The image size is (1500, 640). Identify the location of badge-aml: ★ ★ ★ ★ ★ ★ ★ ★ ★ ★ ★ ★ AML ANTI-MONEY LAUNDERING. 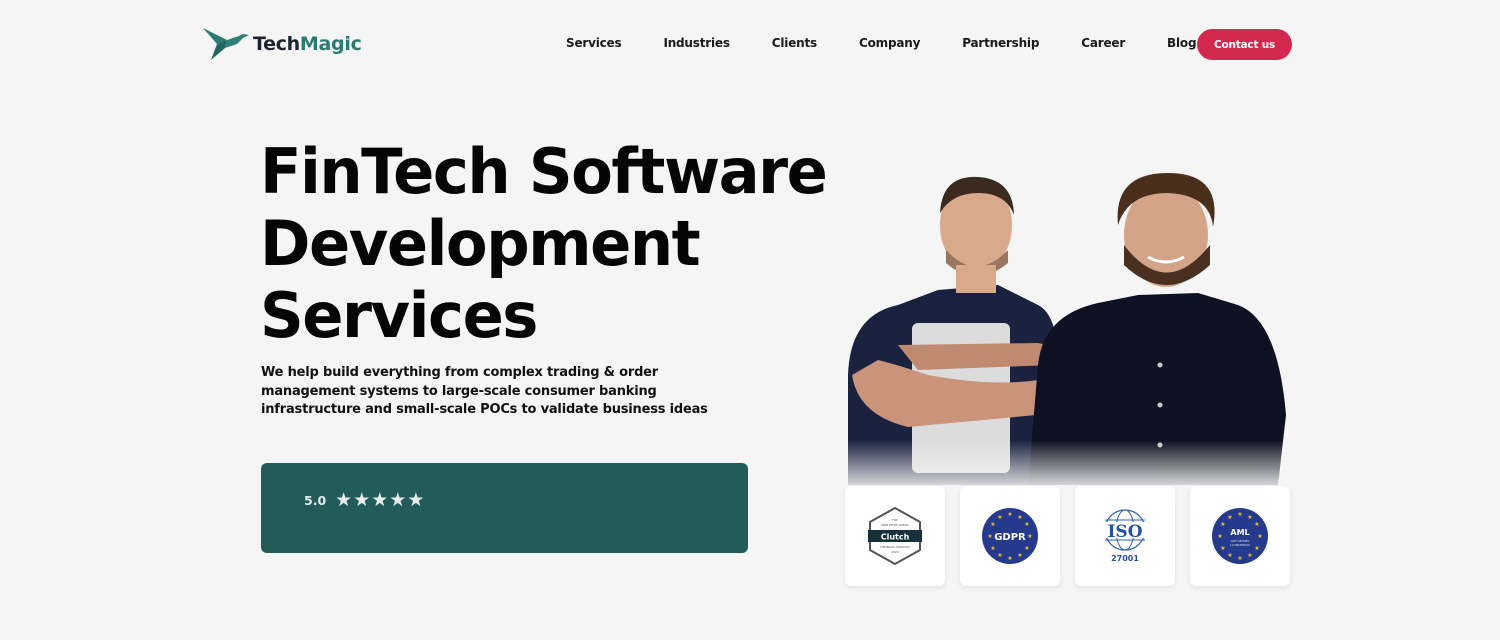
(1240, 536).